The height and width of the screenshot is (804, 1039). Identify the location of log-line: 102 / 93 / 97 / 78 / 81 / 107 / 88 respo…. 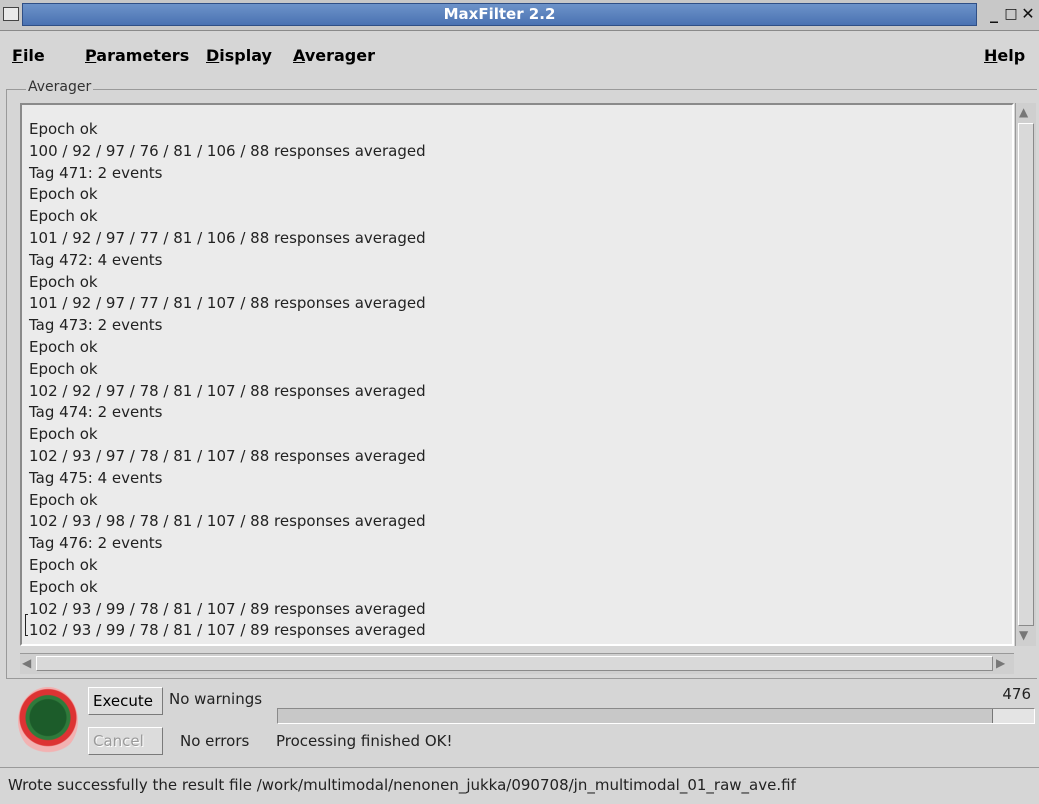
(227, 455).